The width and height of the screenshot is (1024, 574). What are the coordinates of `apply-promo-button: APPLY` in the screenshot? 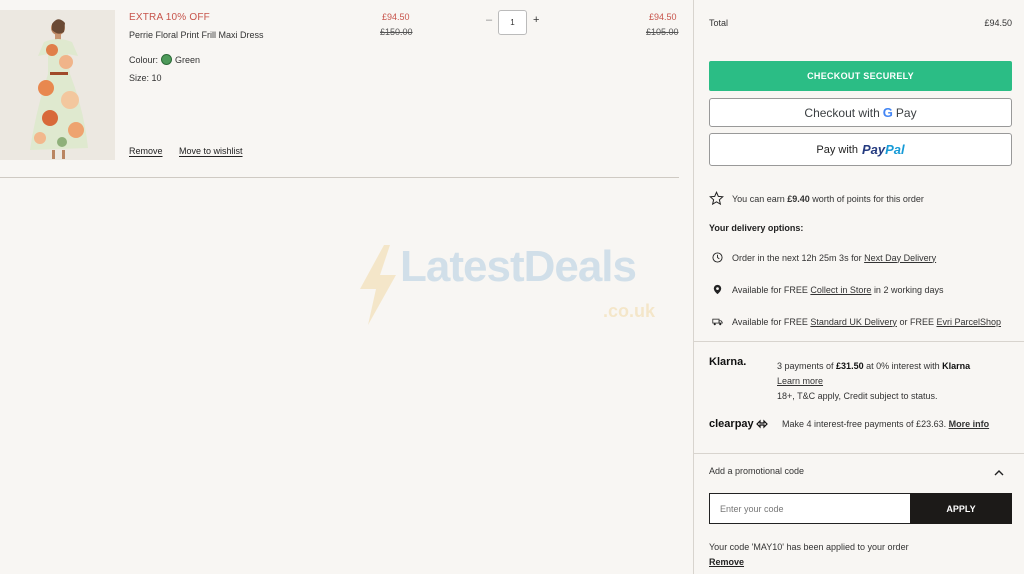 It's located at (961, 508).